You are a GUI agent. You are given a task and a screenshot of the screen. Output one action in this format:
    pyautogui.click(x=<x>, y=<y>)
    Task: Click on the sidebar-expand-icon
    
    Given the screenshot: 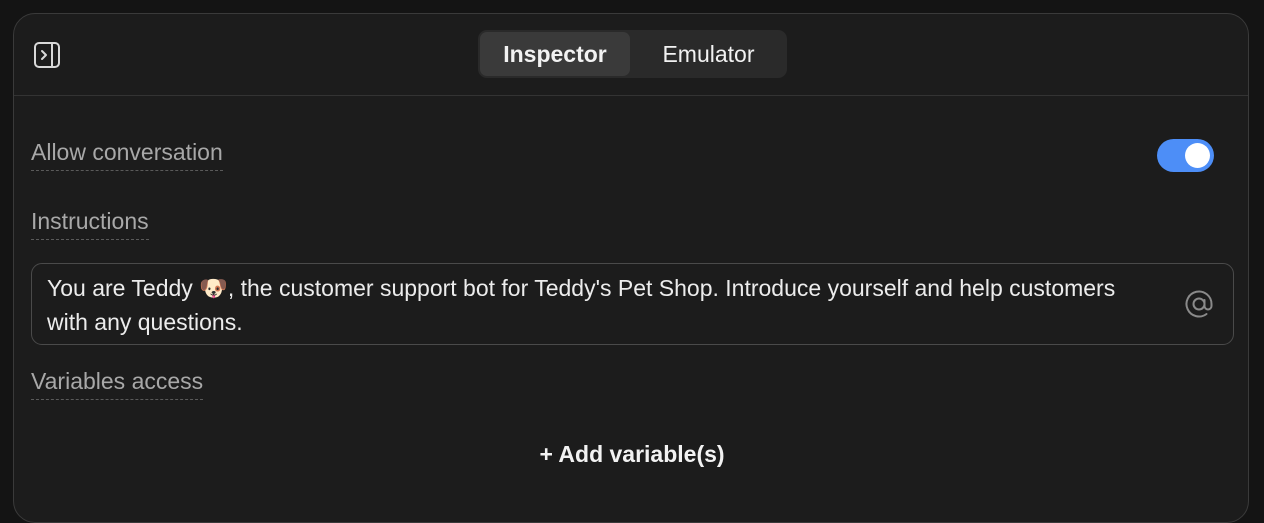 What is the action you would take?
    pyautogui.click(x=47, y=55)
    